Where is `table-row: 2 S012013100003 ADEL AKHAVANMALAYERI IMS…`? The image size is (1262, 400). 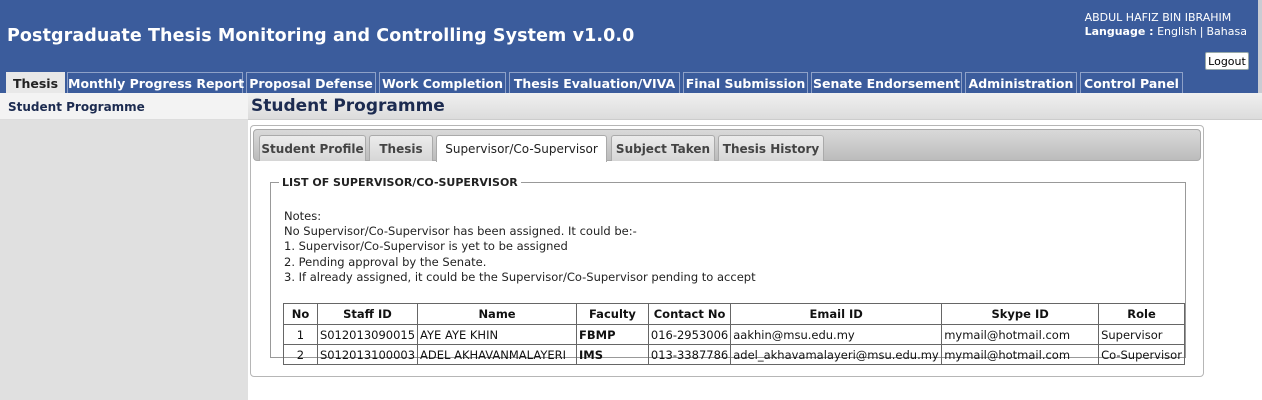
table-row: 2 S012013100003 ADEL AKHAVANMALAYERI IMS… is located at coordinates (734, 354).